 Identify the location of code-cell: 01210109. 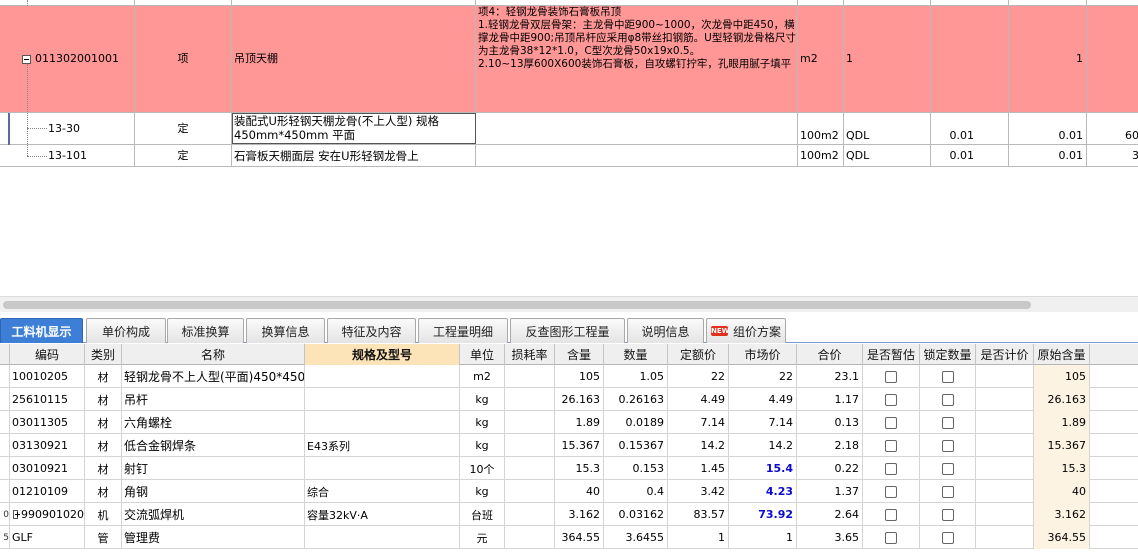
(47, 491).